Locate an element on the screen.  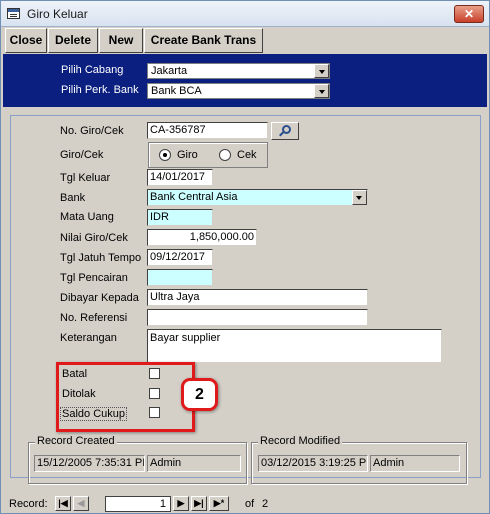
keterangan-field: Bayar supplier is located at coordinates (294, 346).